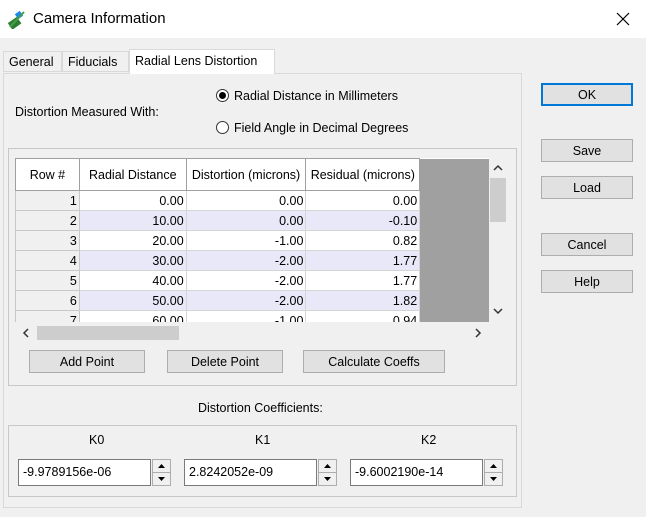 The image size is (646, 517). What do you see at coordinates (363, 240) in the screenshot?
I see `residual-cell: 0.82` at bounding box center [363, 240].